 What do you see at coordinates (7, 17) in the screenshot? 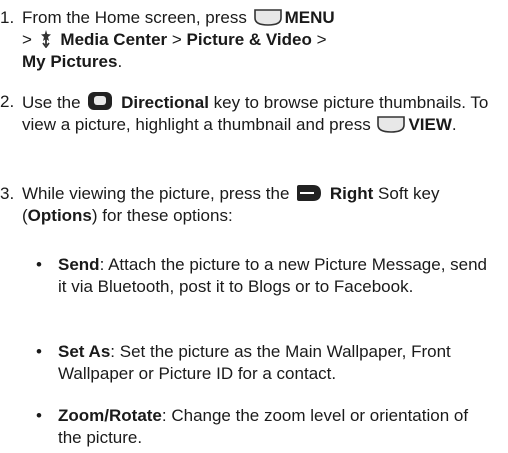
I see `step-number: 1.` at bounding box center [7, 17].